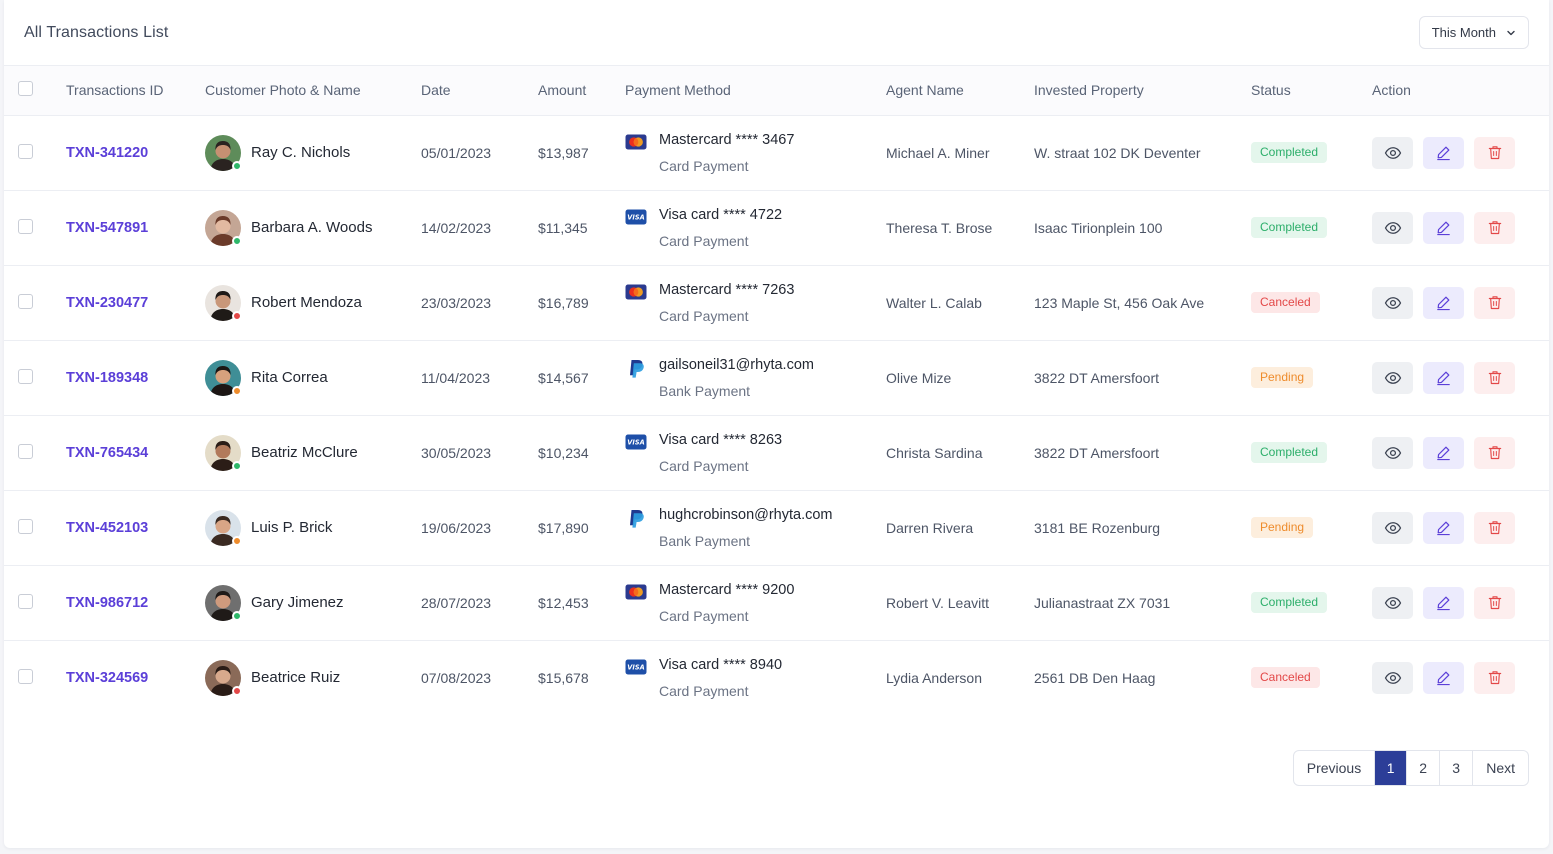 Image resolution: width=1553 pixels, height=854 pixels. What do you see at coordinates (1457, 768) in the screenshot?
I see `page-3-button: 3` at bounding box center [1457, 768].